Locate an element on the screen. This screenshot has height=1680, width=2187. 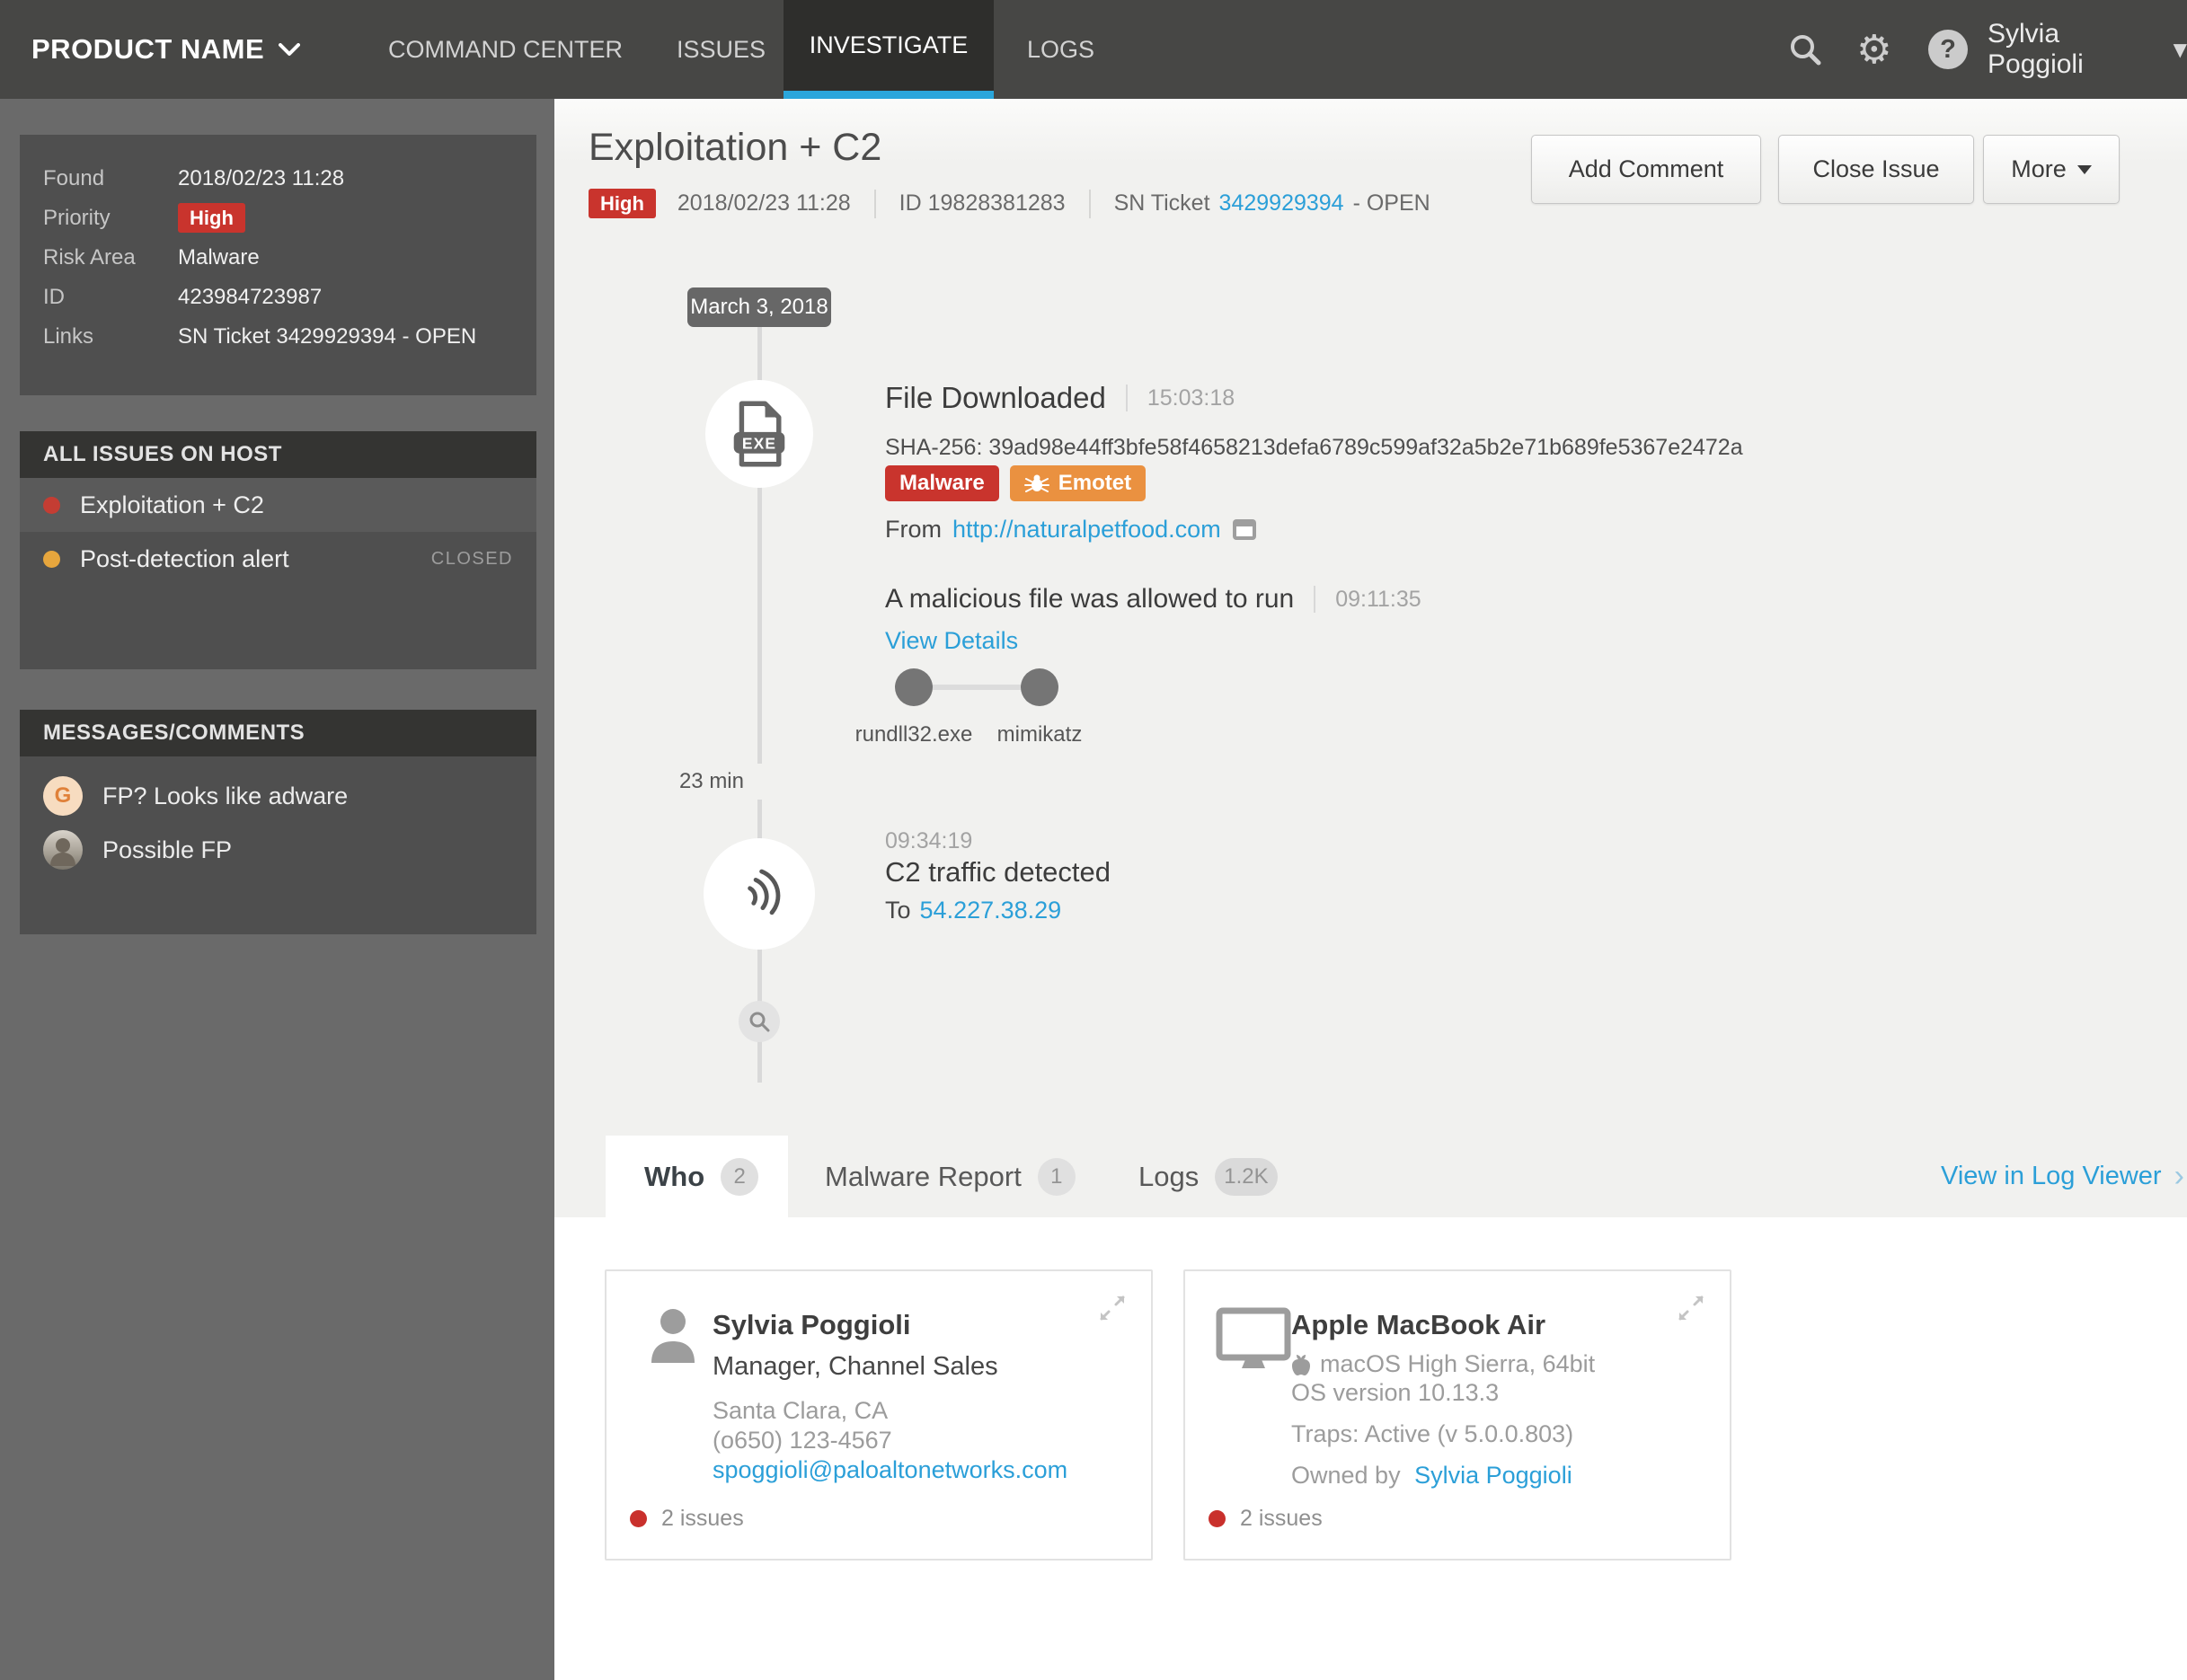
to-label: To is located at coordinates (898, 911).